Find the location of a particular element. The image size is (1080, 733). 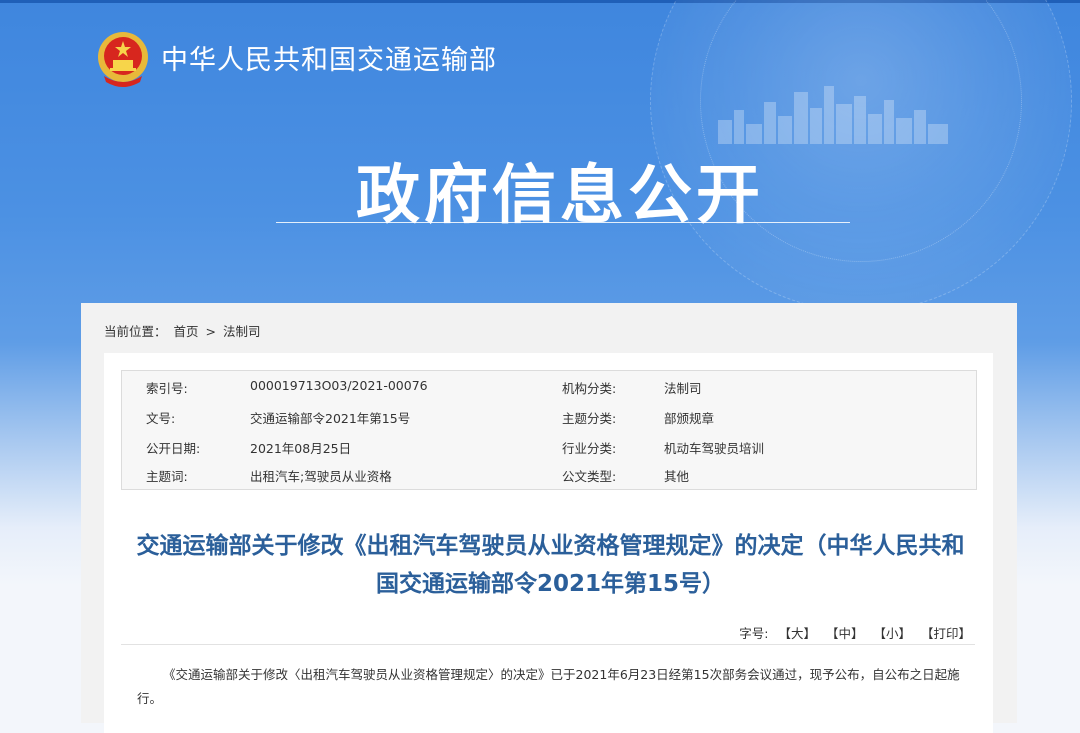

industry-label: 行业分类: is located at coordinates (589, 448).